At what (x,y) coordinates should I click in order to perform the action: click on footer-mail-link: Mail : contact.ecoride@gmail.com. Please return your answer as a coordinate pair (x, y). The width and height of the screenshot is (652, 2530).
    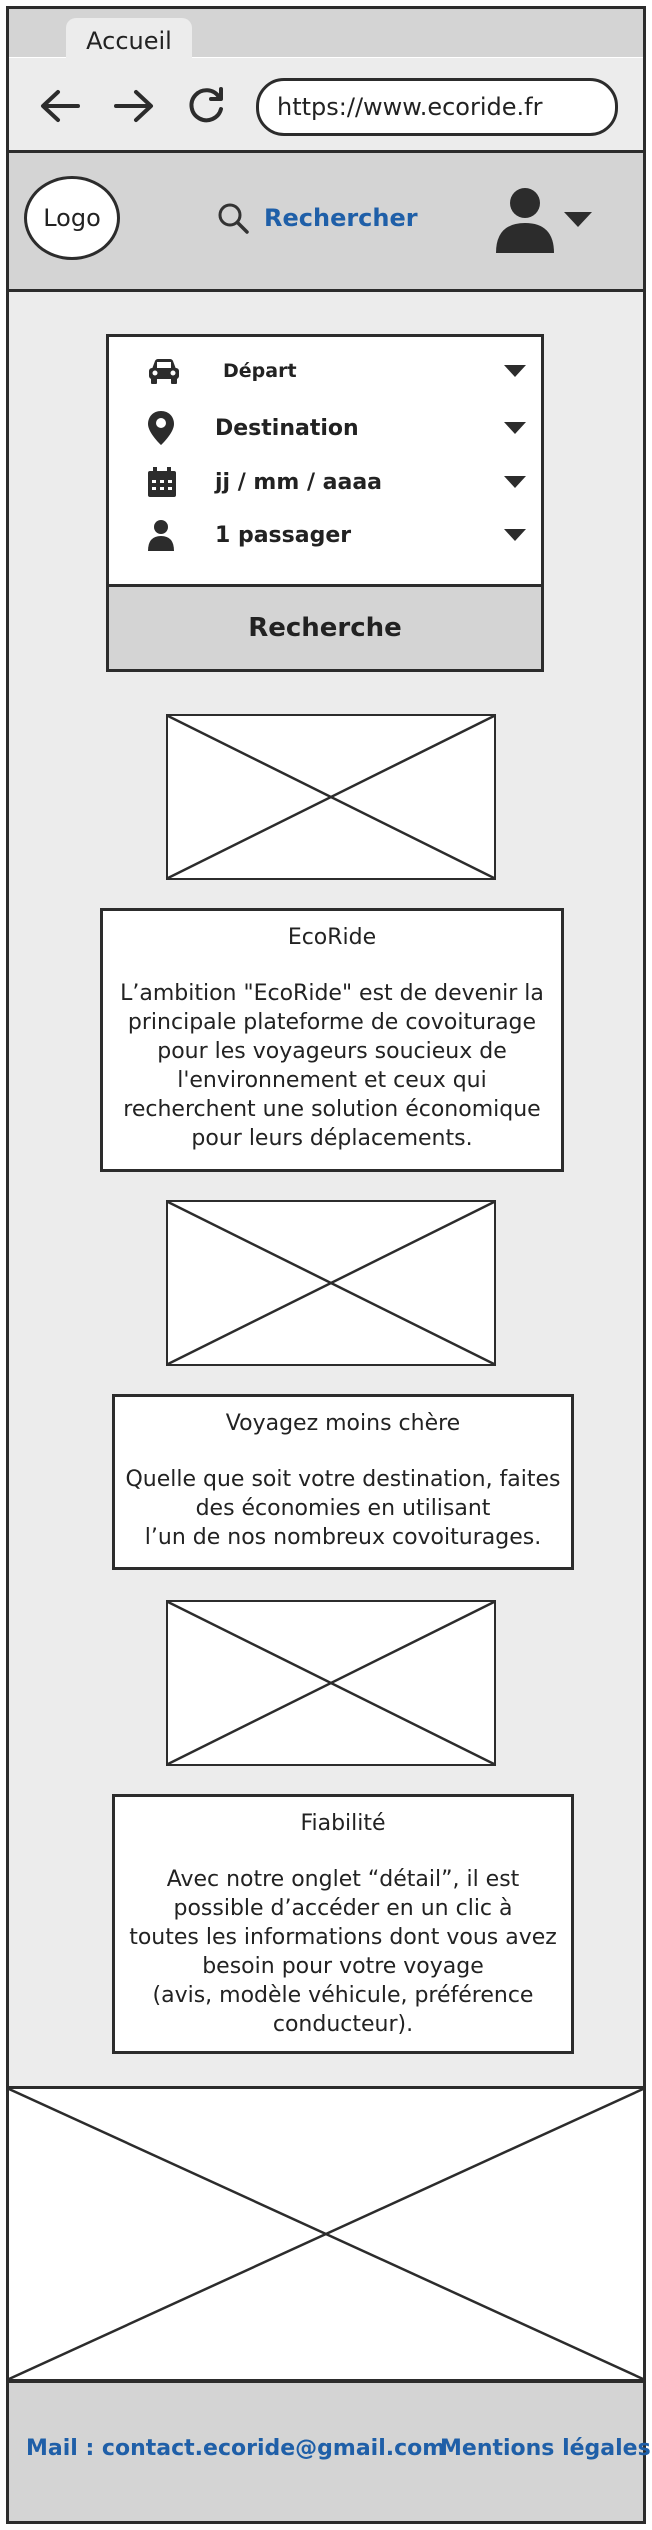
    Looking at the image, I should click on (235, 2448).